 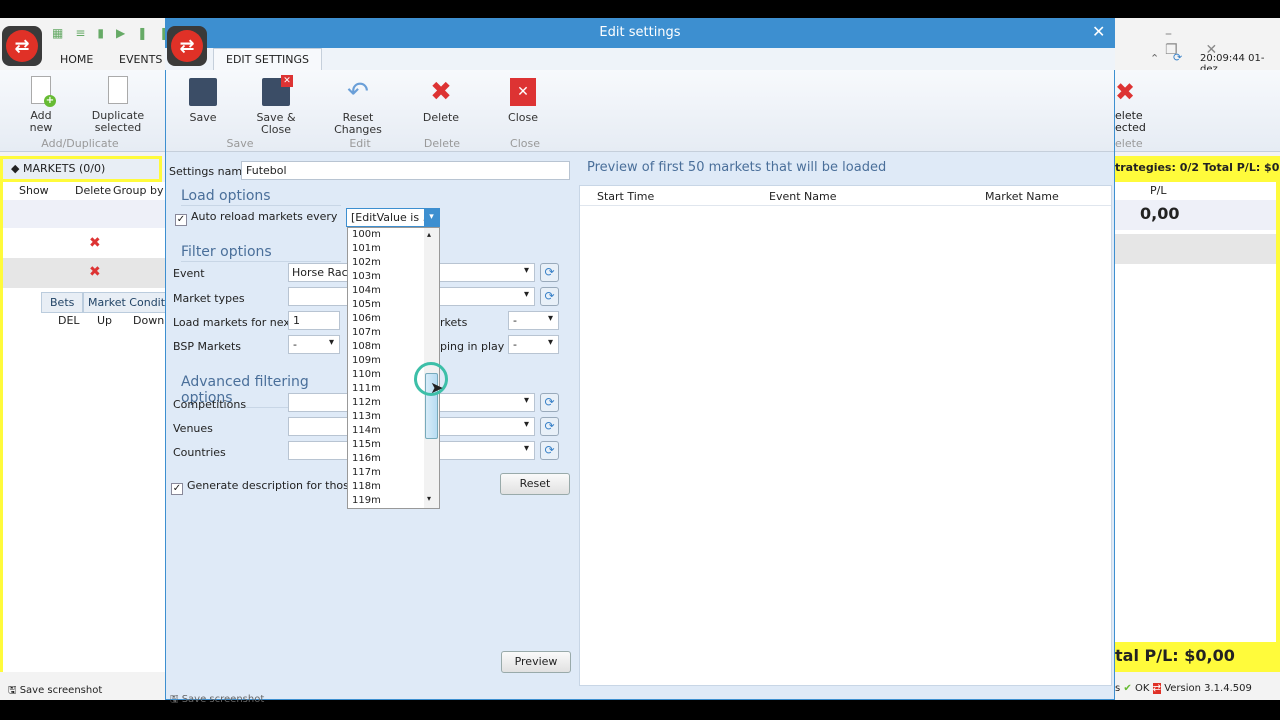 I want to click on quick-access-toolbar: ▦≡▮▶❚❚, so click(x=116, y=33).